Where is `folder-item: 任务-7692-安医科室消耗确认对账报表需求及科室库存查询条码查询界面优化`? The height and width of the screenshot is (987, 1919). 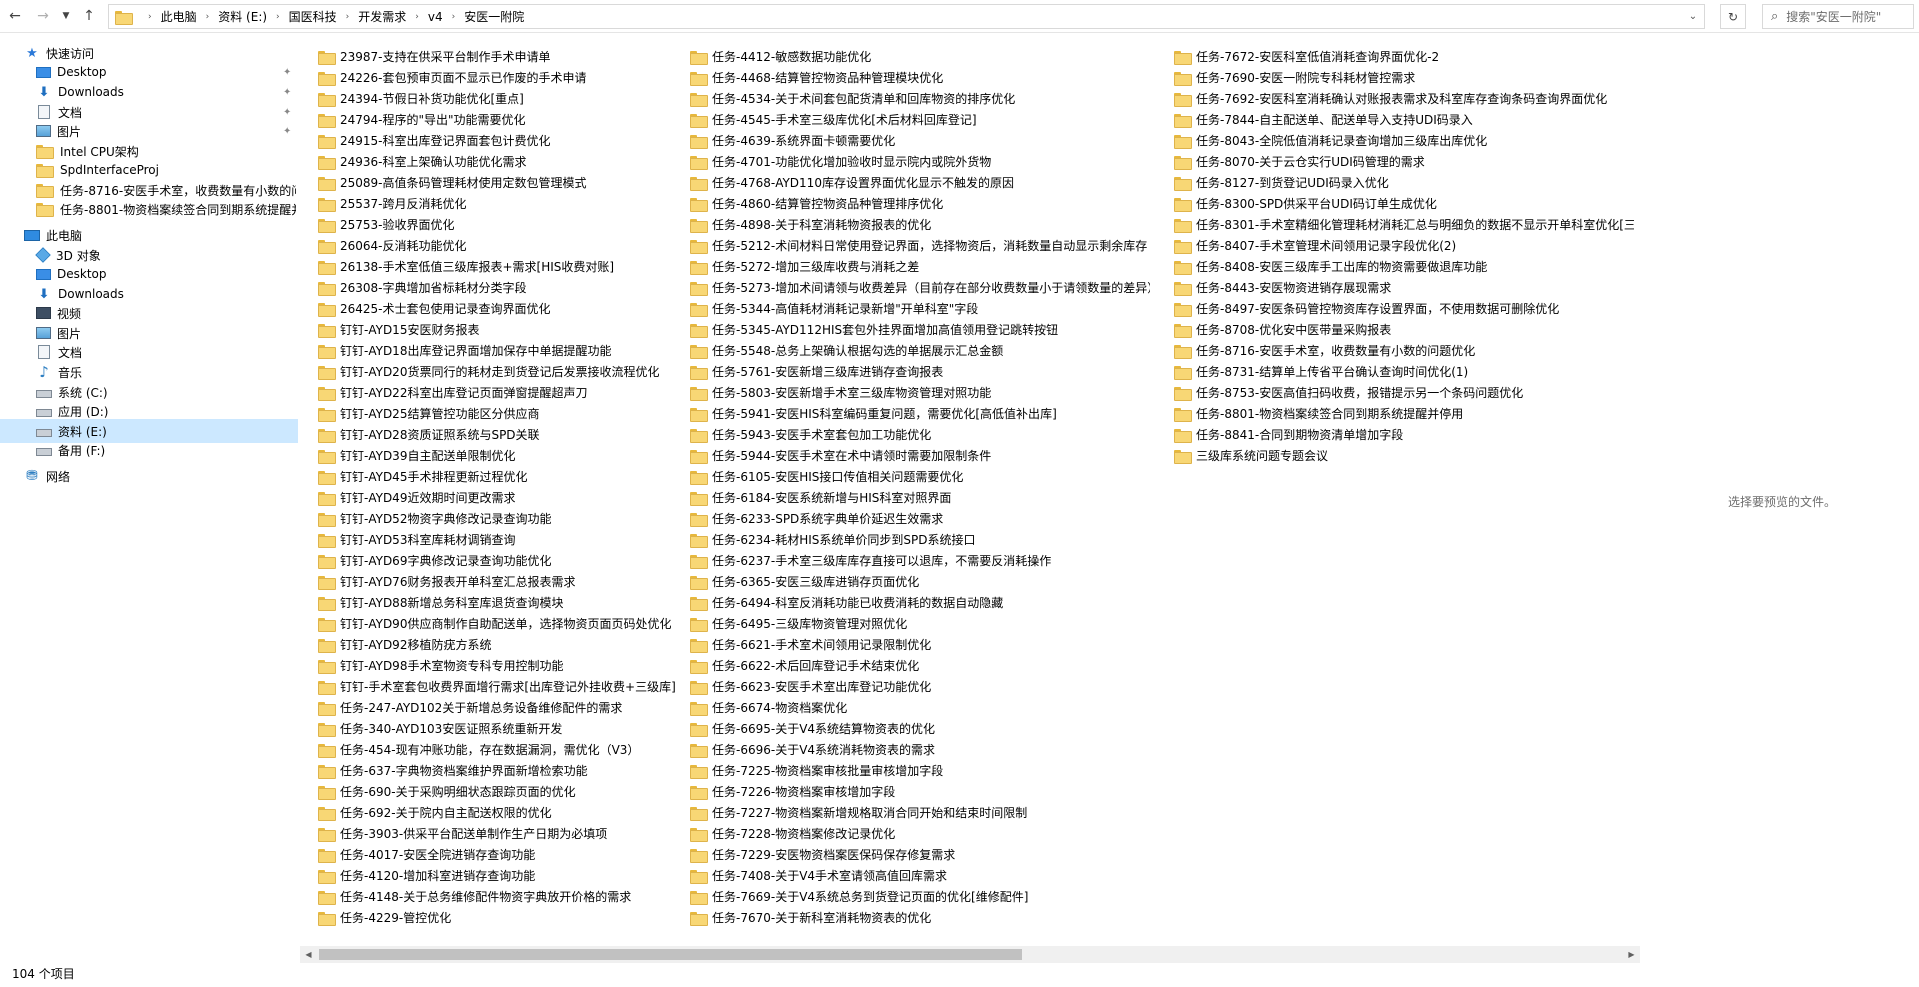 folder-item: 任务-7692-安医科室消耗确认对账报表需求及科室库存查询条码查询界面优化 is located at coordinates (1390, 98).